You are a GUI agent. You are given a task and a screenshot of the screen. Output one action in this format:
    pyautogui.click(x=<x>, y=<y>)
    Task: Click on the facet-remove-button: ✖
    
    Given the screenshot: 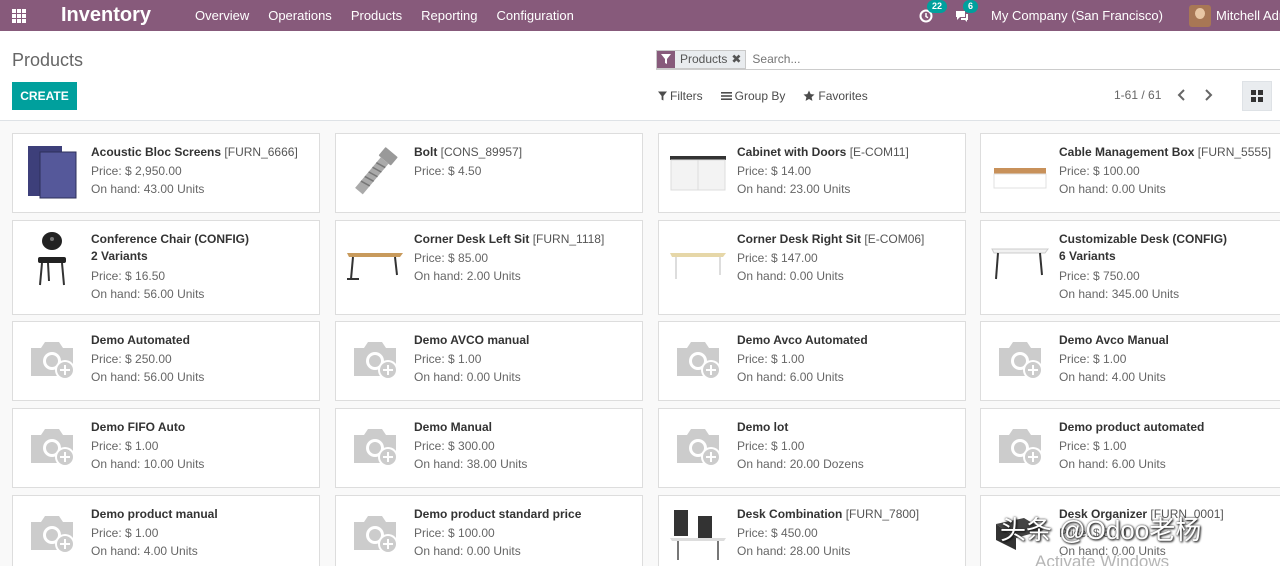 What is the action you would take?
    pyautogui.click(x=738, y=59)
    